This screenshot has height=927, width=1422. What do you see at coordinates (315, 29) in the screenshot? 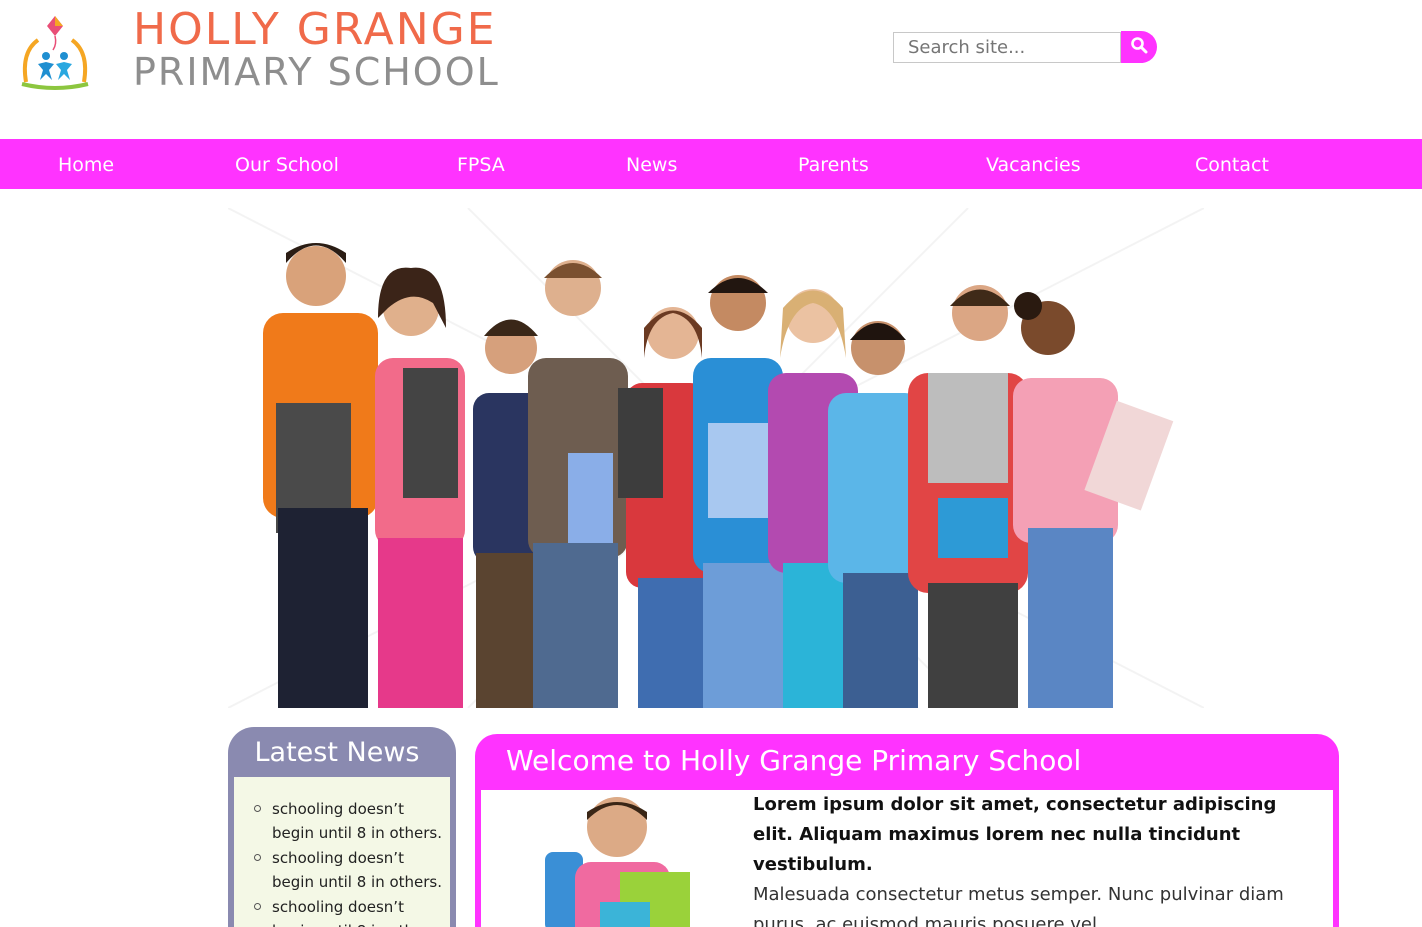
I see `site-title-line1: HOLLY GRANGE` at bounding box center [315, 29].